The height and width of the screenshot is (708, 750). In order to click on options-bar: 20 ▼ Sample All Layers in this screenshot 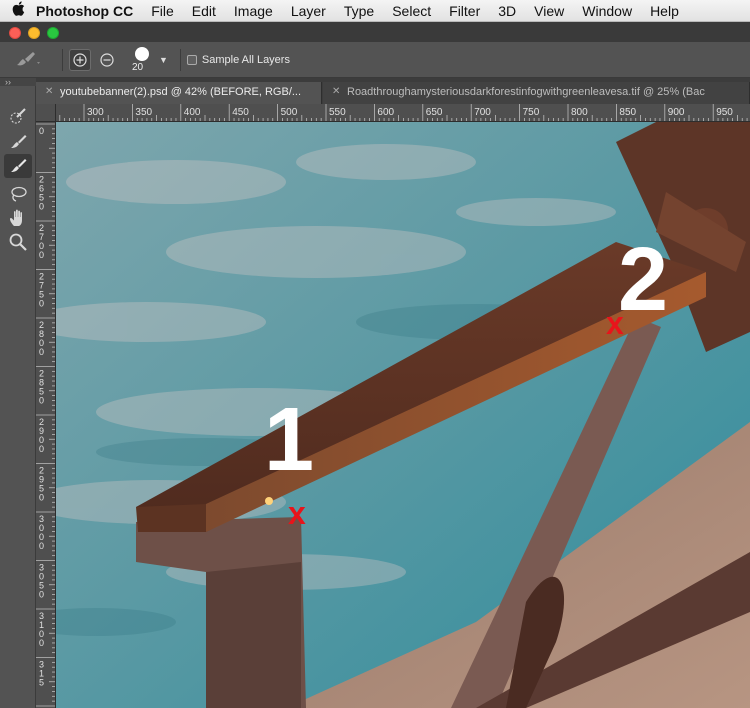, I will do `click(375, 60)`.